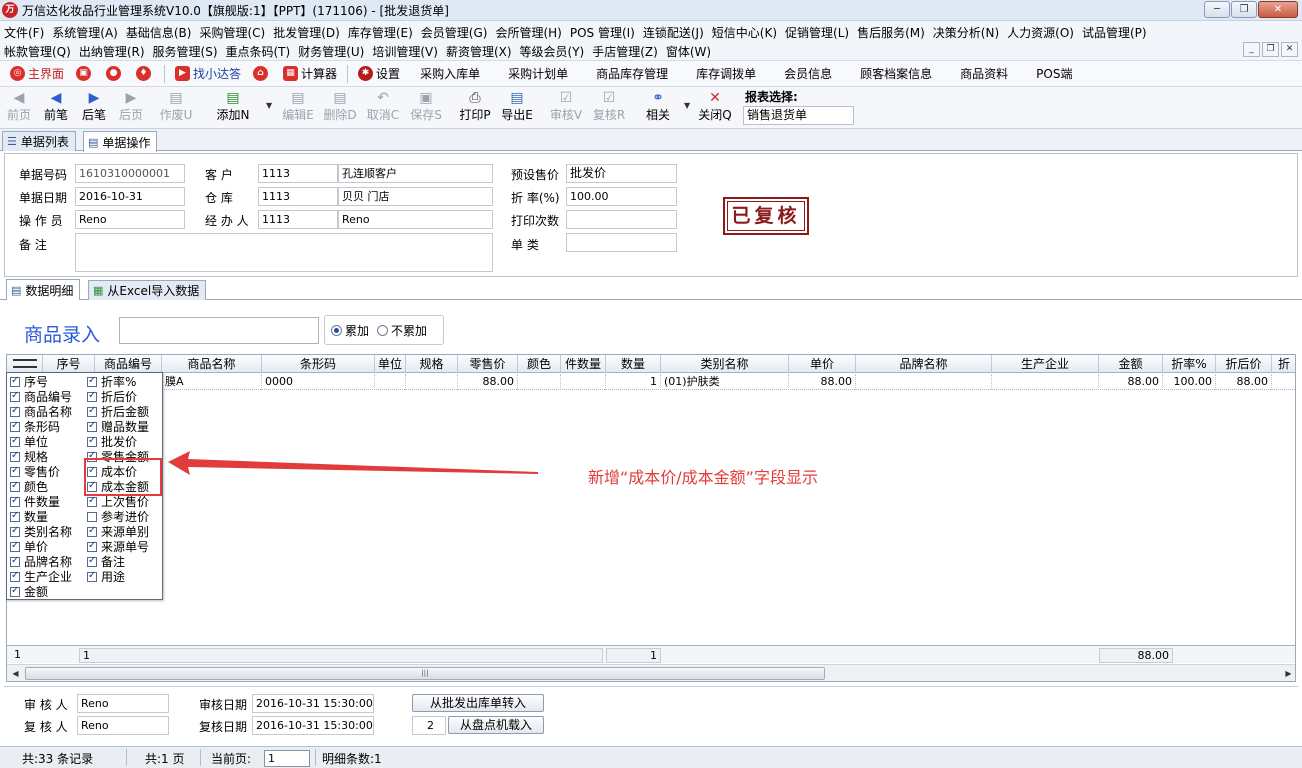  I want to click on remark-field, so click(284, 252).